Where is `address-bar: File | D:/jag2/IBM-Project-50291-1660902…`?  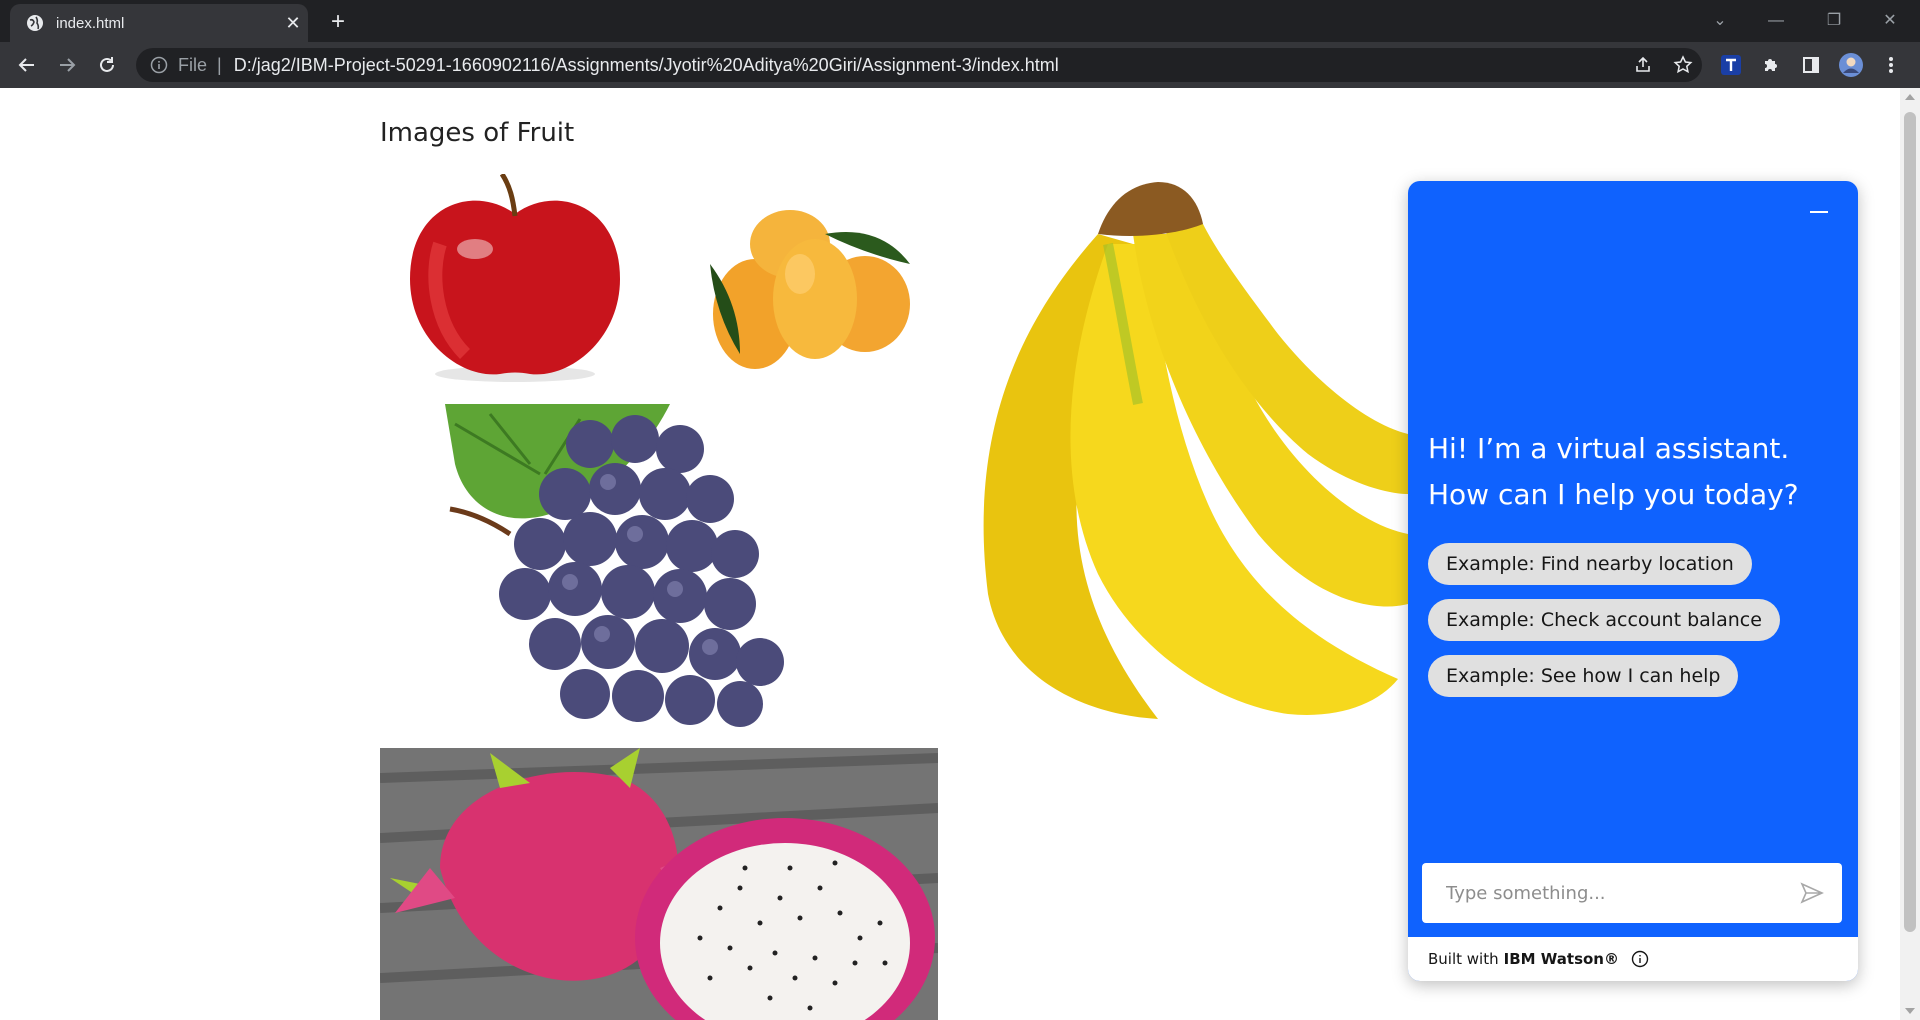
address-bar: File | D:/jag2/IBM-Project-50291-1660902… is located at coordinates (919, 65).